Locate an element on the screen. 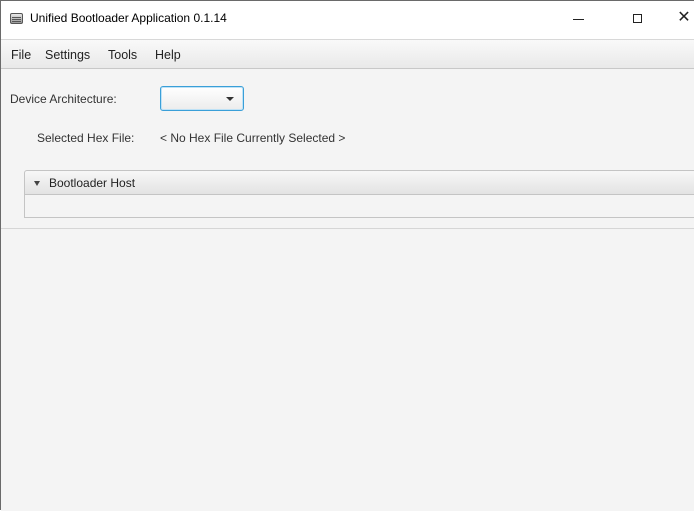 This screenshot has width=694, height=511. device-architecture-dropdown is located at coordinates (202, 98).